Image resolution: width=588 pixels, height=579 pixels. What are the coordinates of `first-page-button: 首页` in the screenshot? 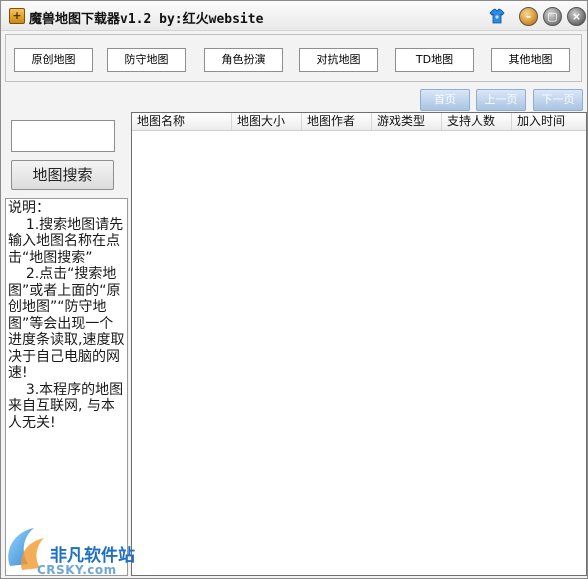 It's located at (445, 100).